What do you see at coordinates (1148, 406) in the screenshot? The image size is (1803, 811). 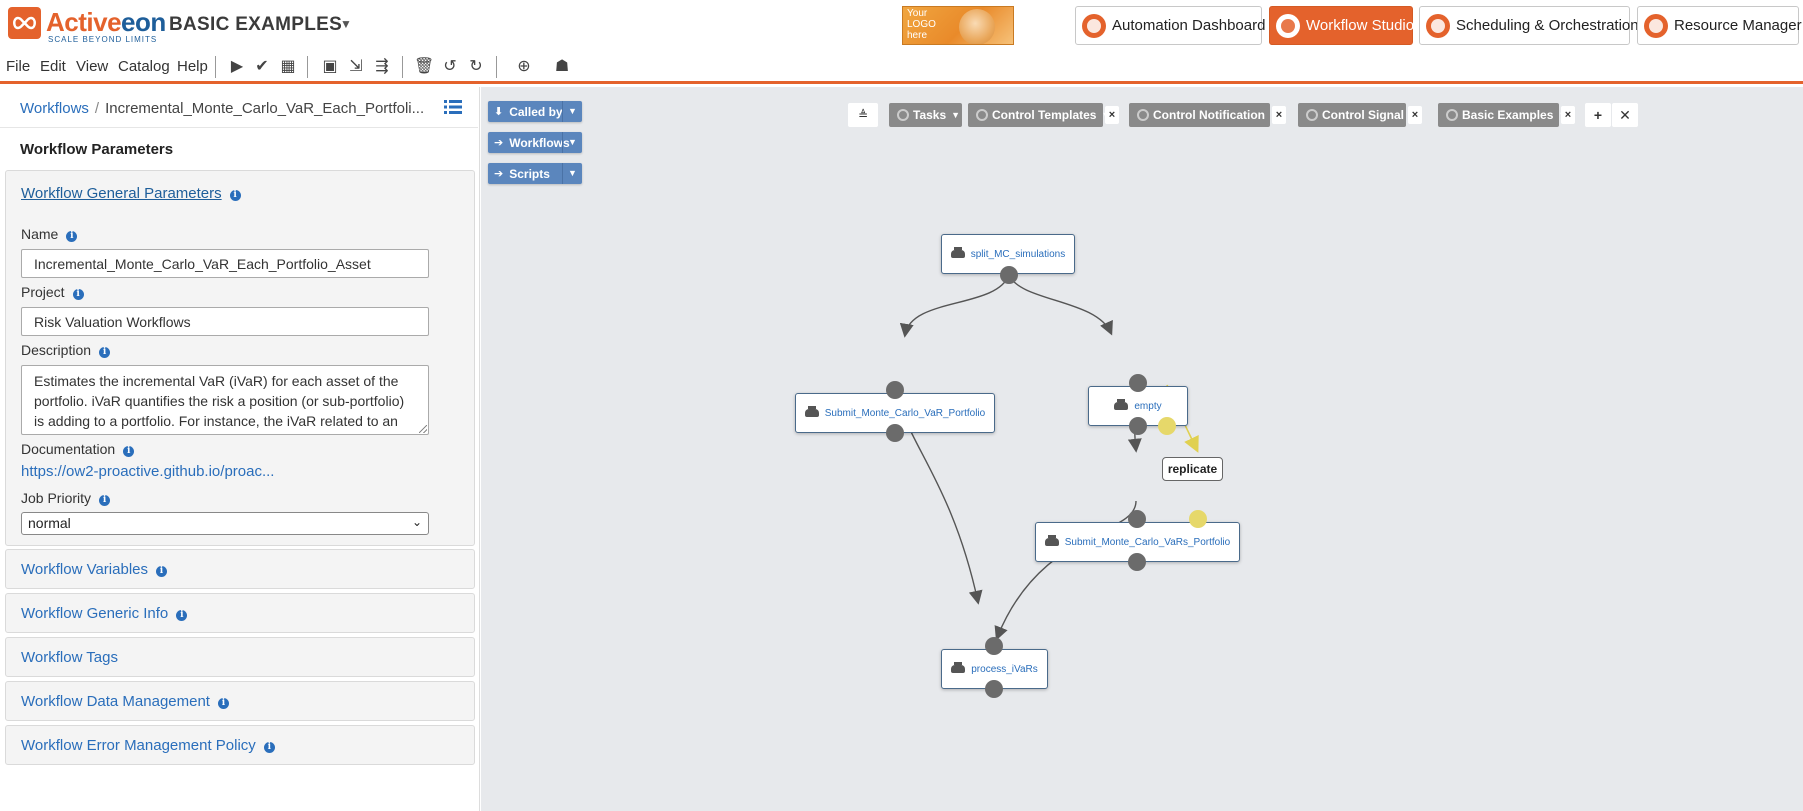 I see `task-label: empty` at bounding box center [1148, 406].